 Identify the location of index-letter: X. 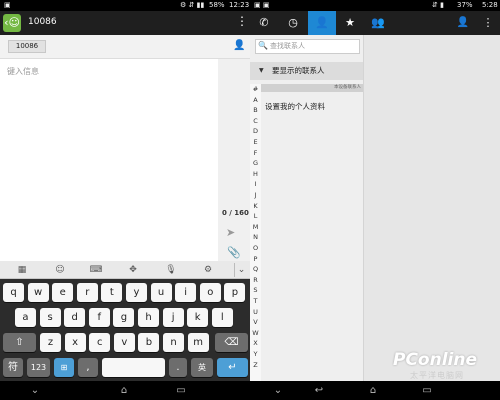
(255, 343).